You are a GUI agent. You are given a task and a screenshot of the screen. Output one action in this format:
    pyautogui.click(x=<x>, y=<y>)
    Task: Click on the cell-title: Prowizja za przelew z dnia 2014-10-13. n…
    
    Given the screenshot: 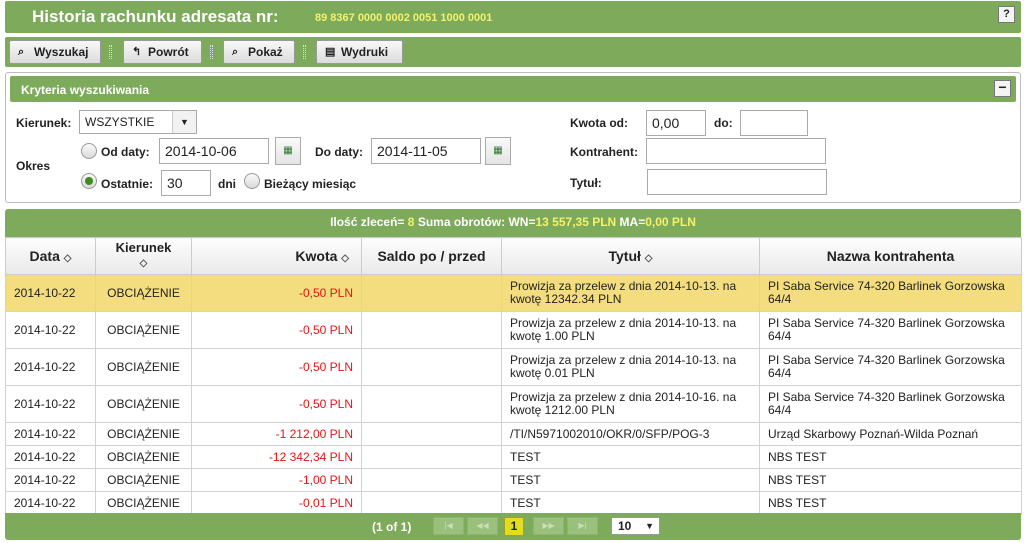 What is the action you would take?
    pyautogui.click(x=630, y=367)
    